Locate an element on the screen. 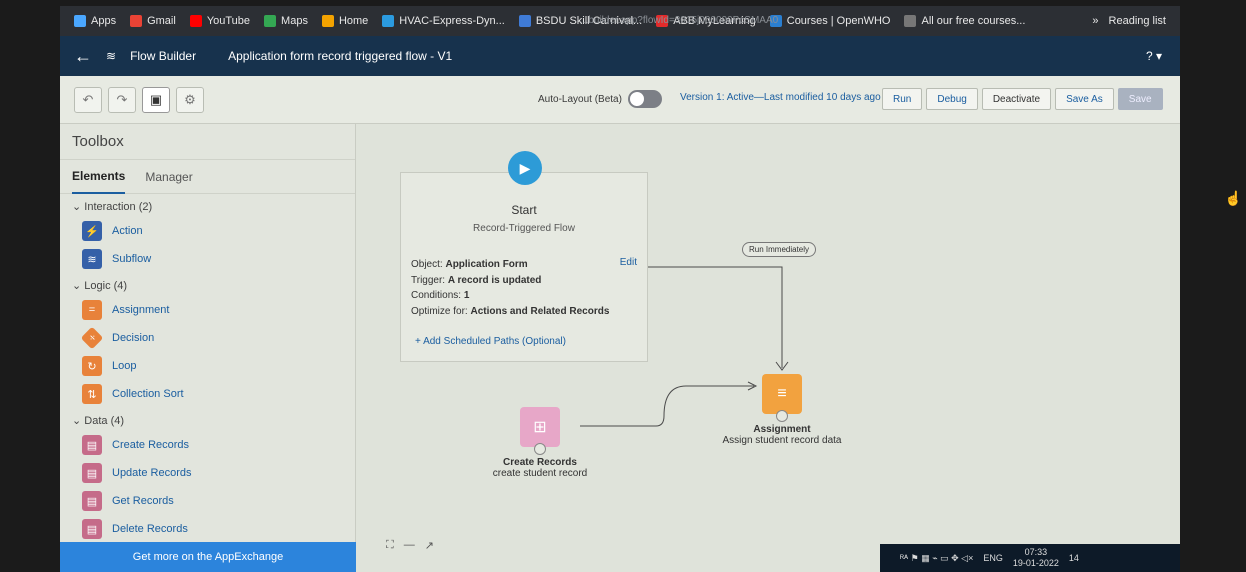 The image size is (1246, 572). maps-icon is located at coordinates (270, 21).